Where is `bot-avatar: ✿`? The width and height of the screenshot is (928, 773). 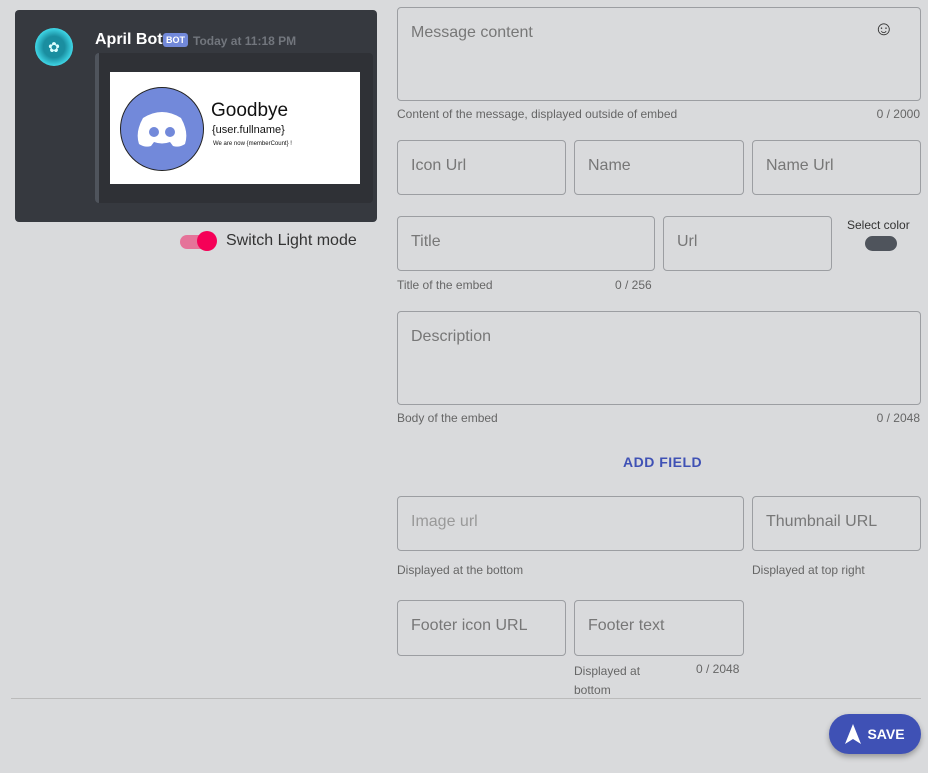
bot-avatar: ✿ is located at coordinates (54, 47).